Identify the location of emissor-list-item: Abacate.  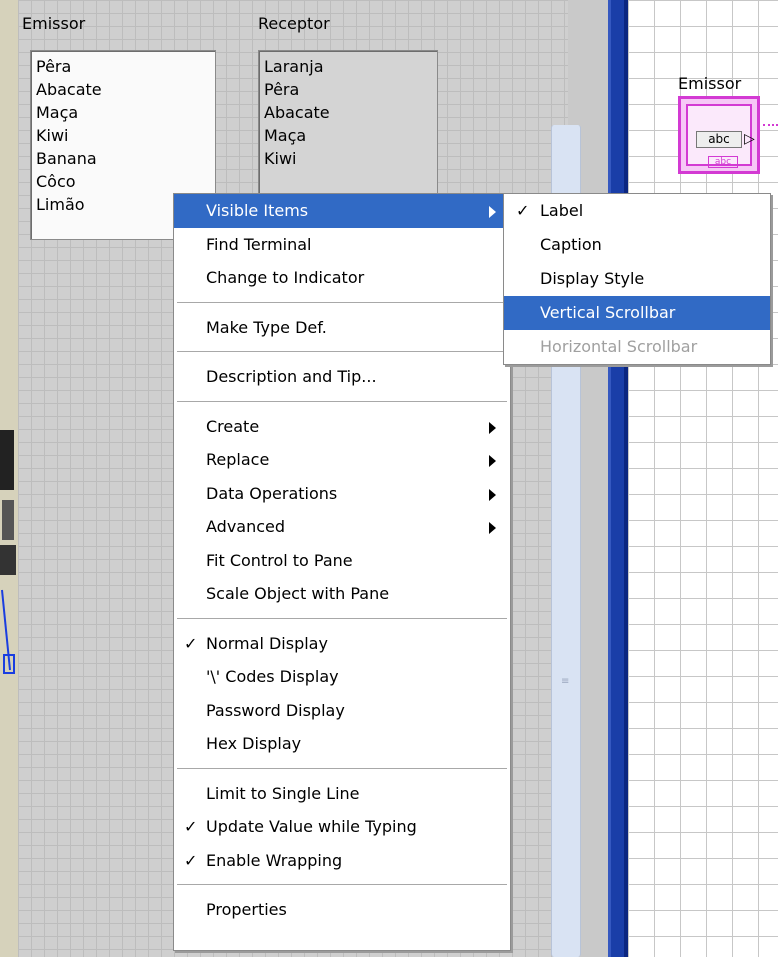
(69, 89).